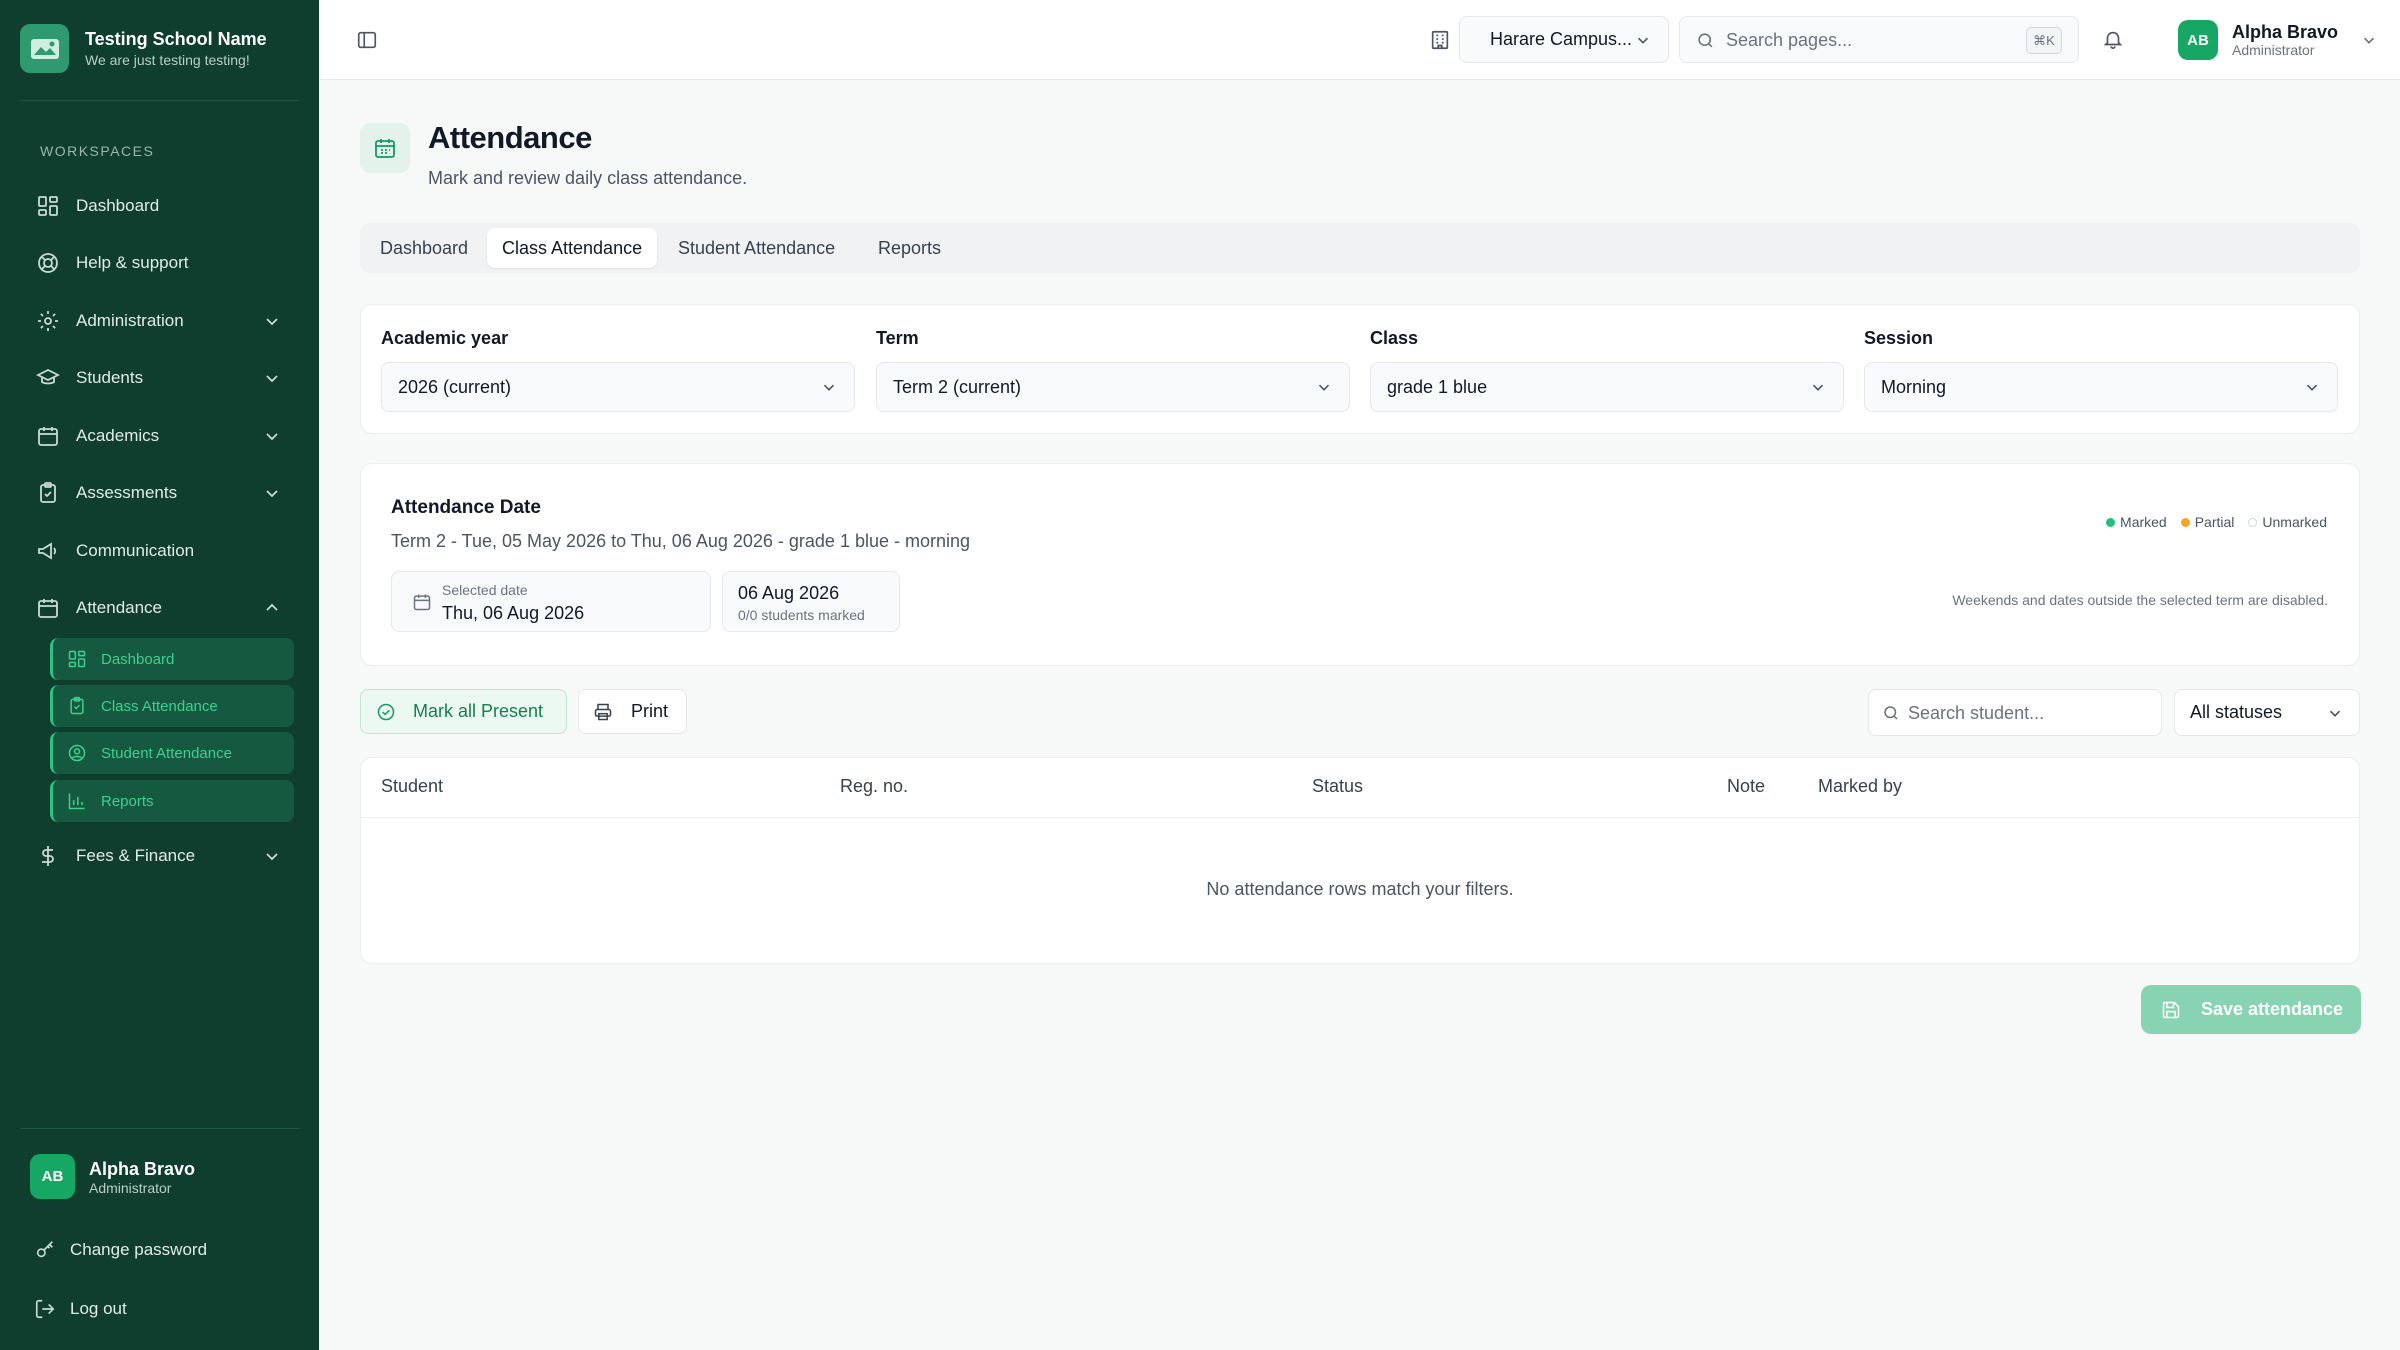 The width and height of the screenshot is (2400, 1350). Describe the element at coordinates (588, 178) in the screenshot. I see `page-subtitle: Mark and review daily class attendance.` at that location.